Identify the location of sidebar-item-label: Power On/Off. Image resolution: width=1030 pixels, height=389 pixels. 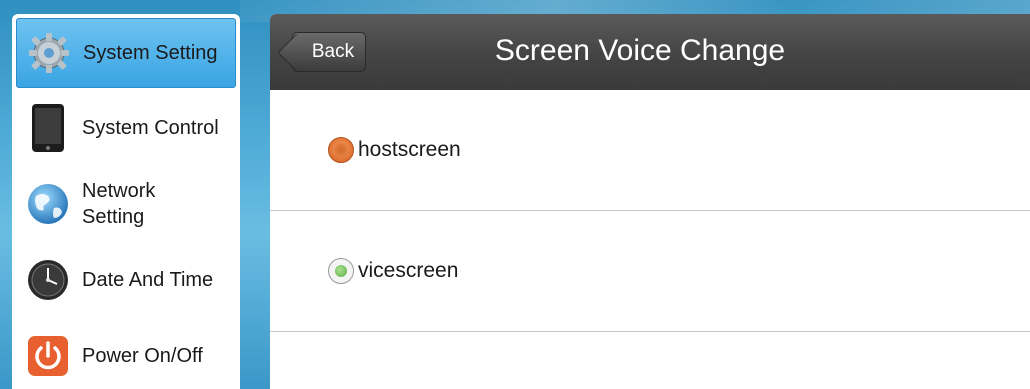
(142, 356).